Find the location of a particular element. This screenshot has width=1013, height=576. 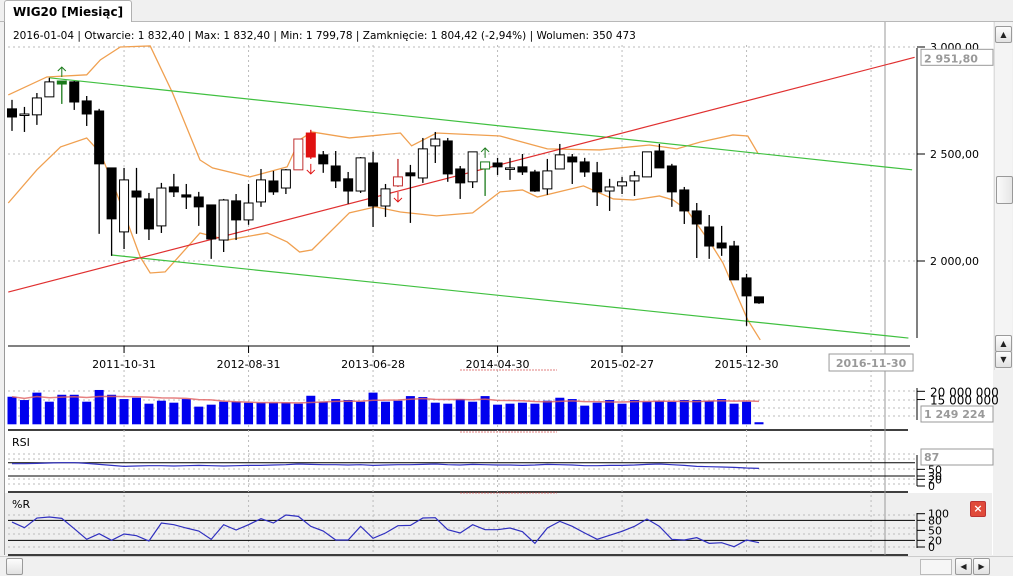

date-tick-label: 2015-12-30 is located at coordinates (747, 364).